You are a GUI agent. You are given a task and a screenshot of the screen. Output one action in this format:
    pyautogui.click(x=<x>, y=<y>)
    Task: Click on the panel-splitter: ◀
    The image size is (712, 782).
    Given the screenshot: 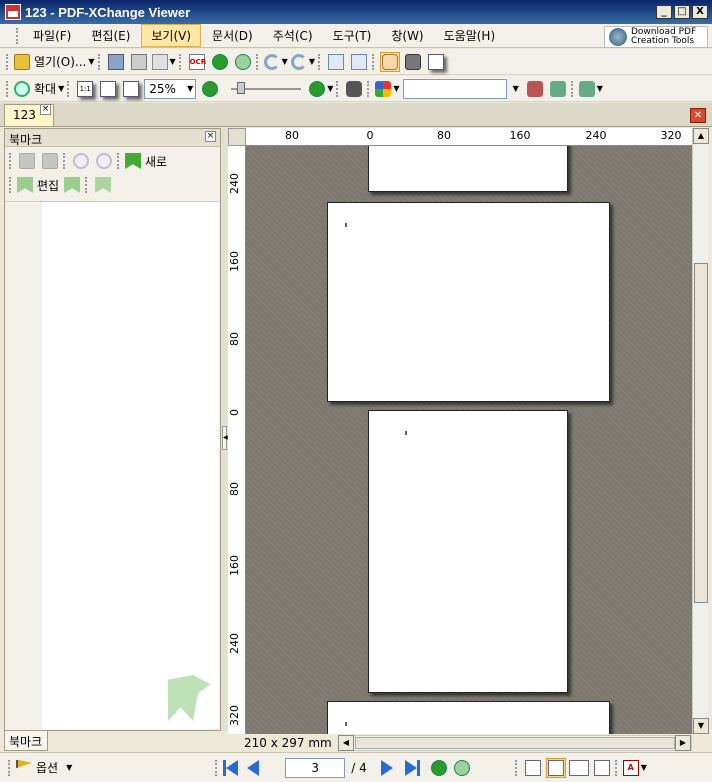 What is the action you would take?
    pyautogui.click(x=224, y=429)
    